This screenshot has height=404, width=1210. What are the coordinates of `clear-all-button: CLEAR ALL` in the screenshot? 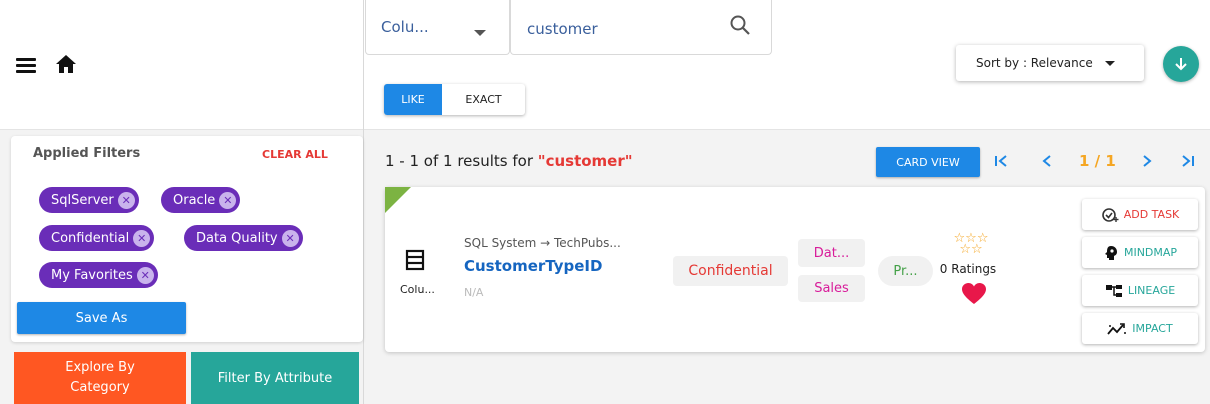 It's located at (295, 154).